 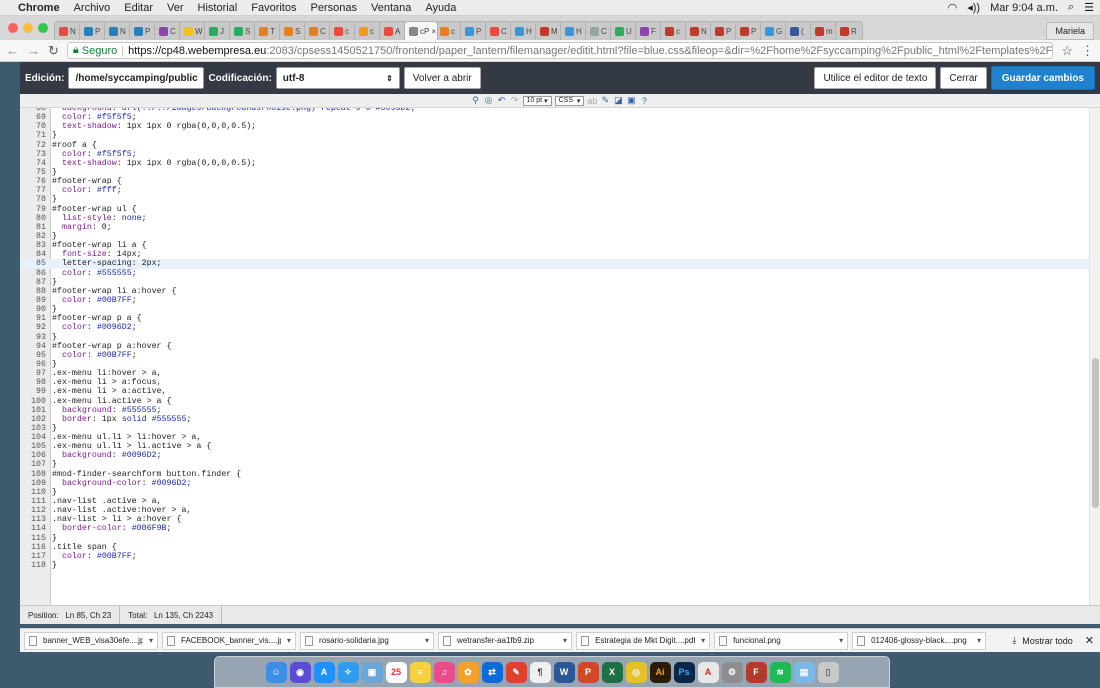 What do you see at coordinates (684, 672) in the screenshot?
I see `photoshop-icon: Ps` at bounding box center [684, 672].